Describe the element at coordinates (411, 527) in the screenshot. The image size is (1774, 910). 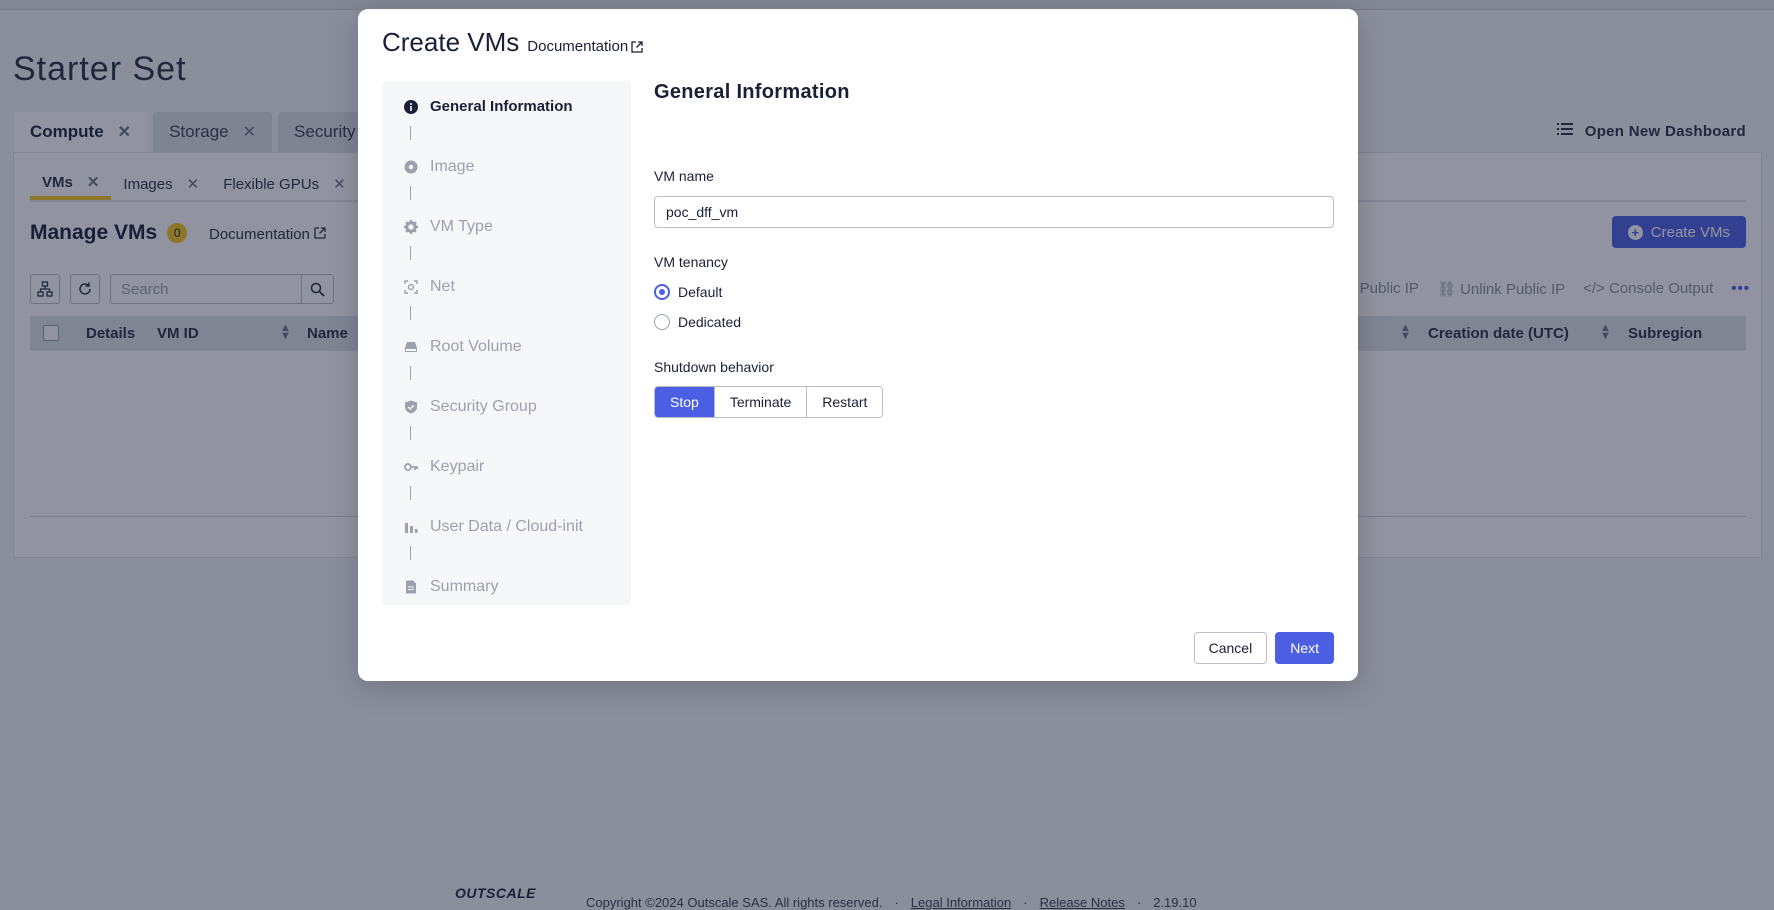
I see `chart-icon` at that location.